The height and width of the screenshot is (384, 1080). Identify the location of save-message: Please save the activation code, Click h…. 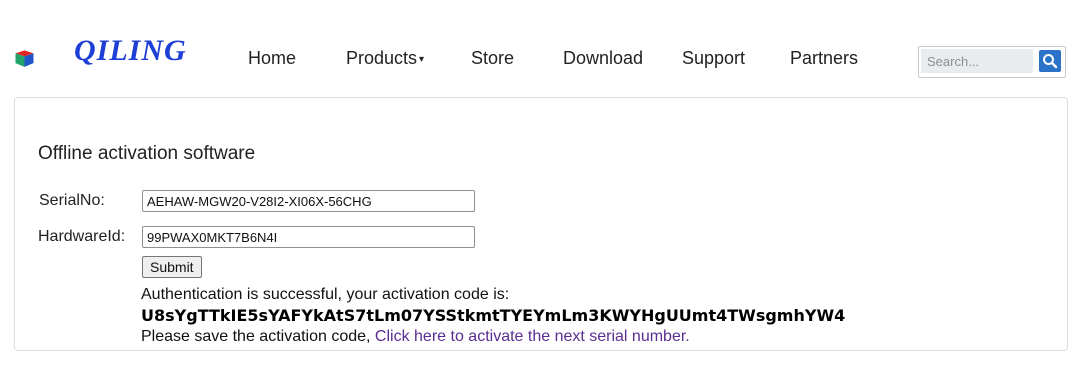
(415, 337).